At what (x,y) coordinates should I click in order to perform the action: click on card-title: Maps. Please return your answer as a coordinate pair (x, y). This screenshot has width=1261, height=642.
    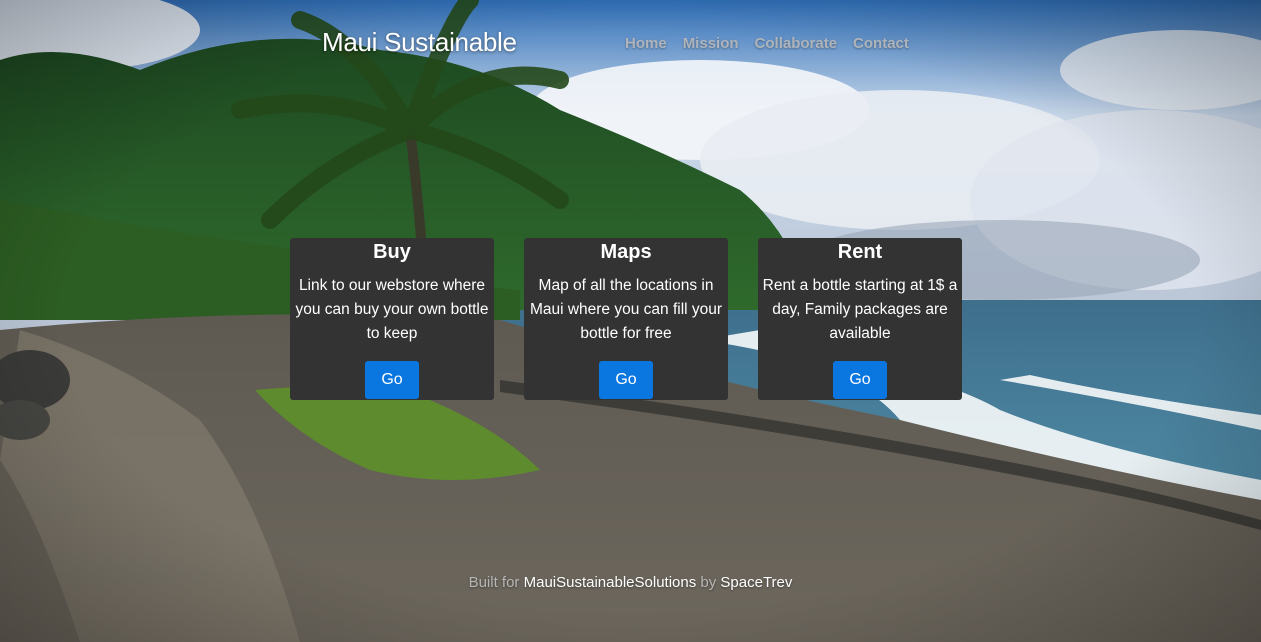
    Looking at the image, I should click on (626, 252).